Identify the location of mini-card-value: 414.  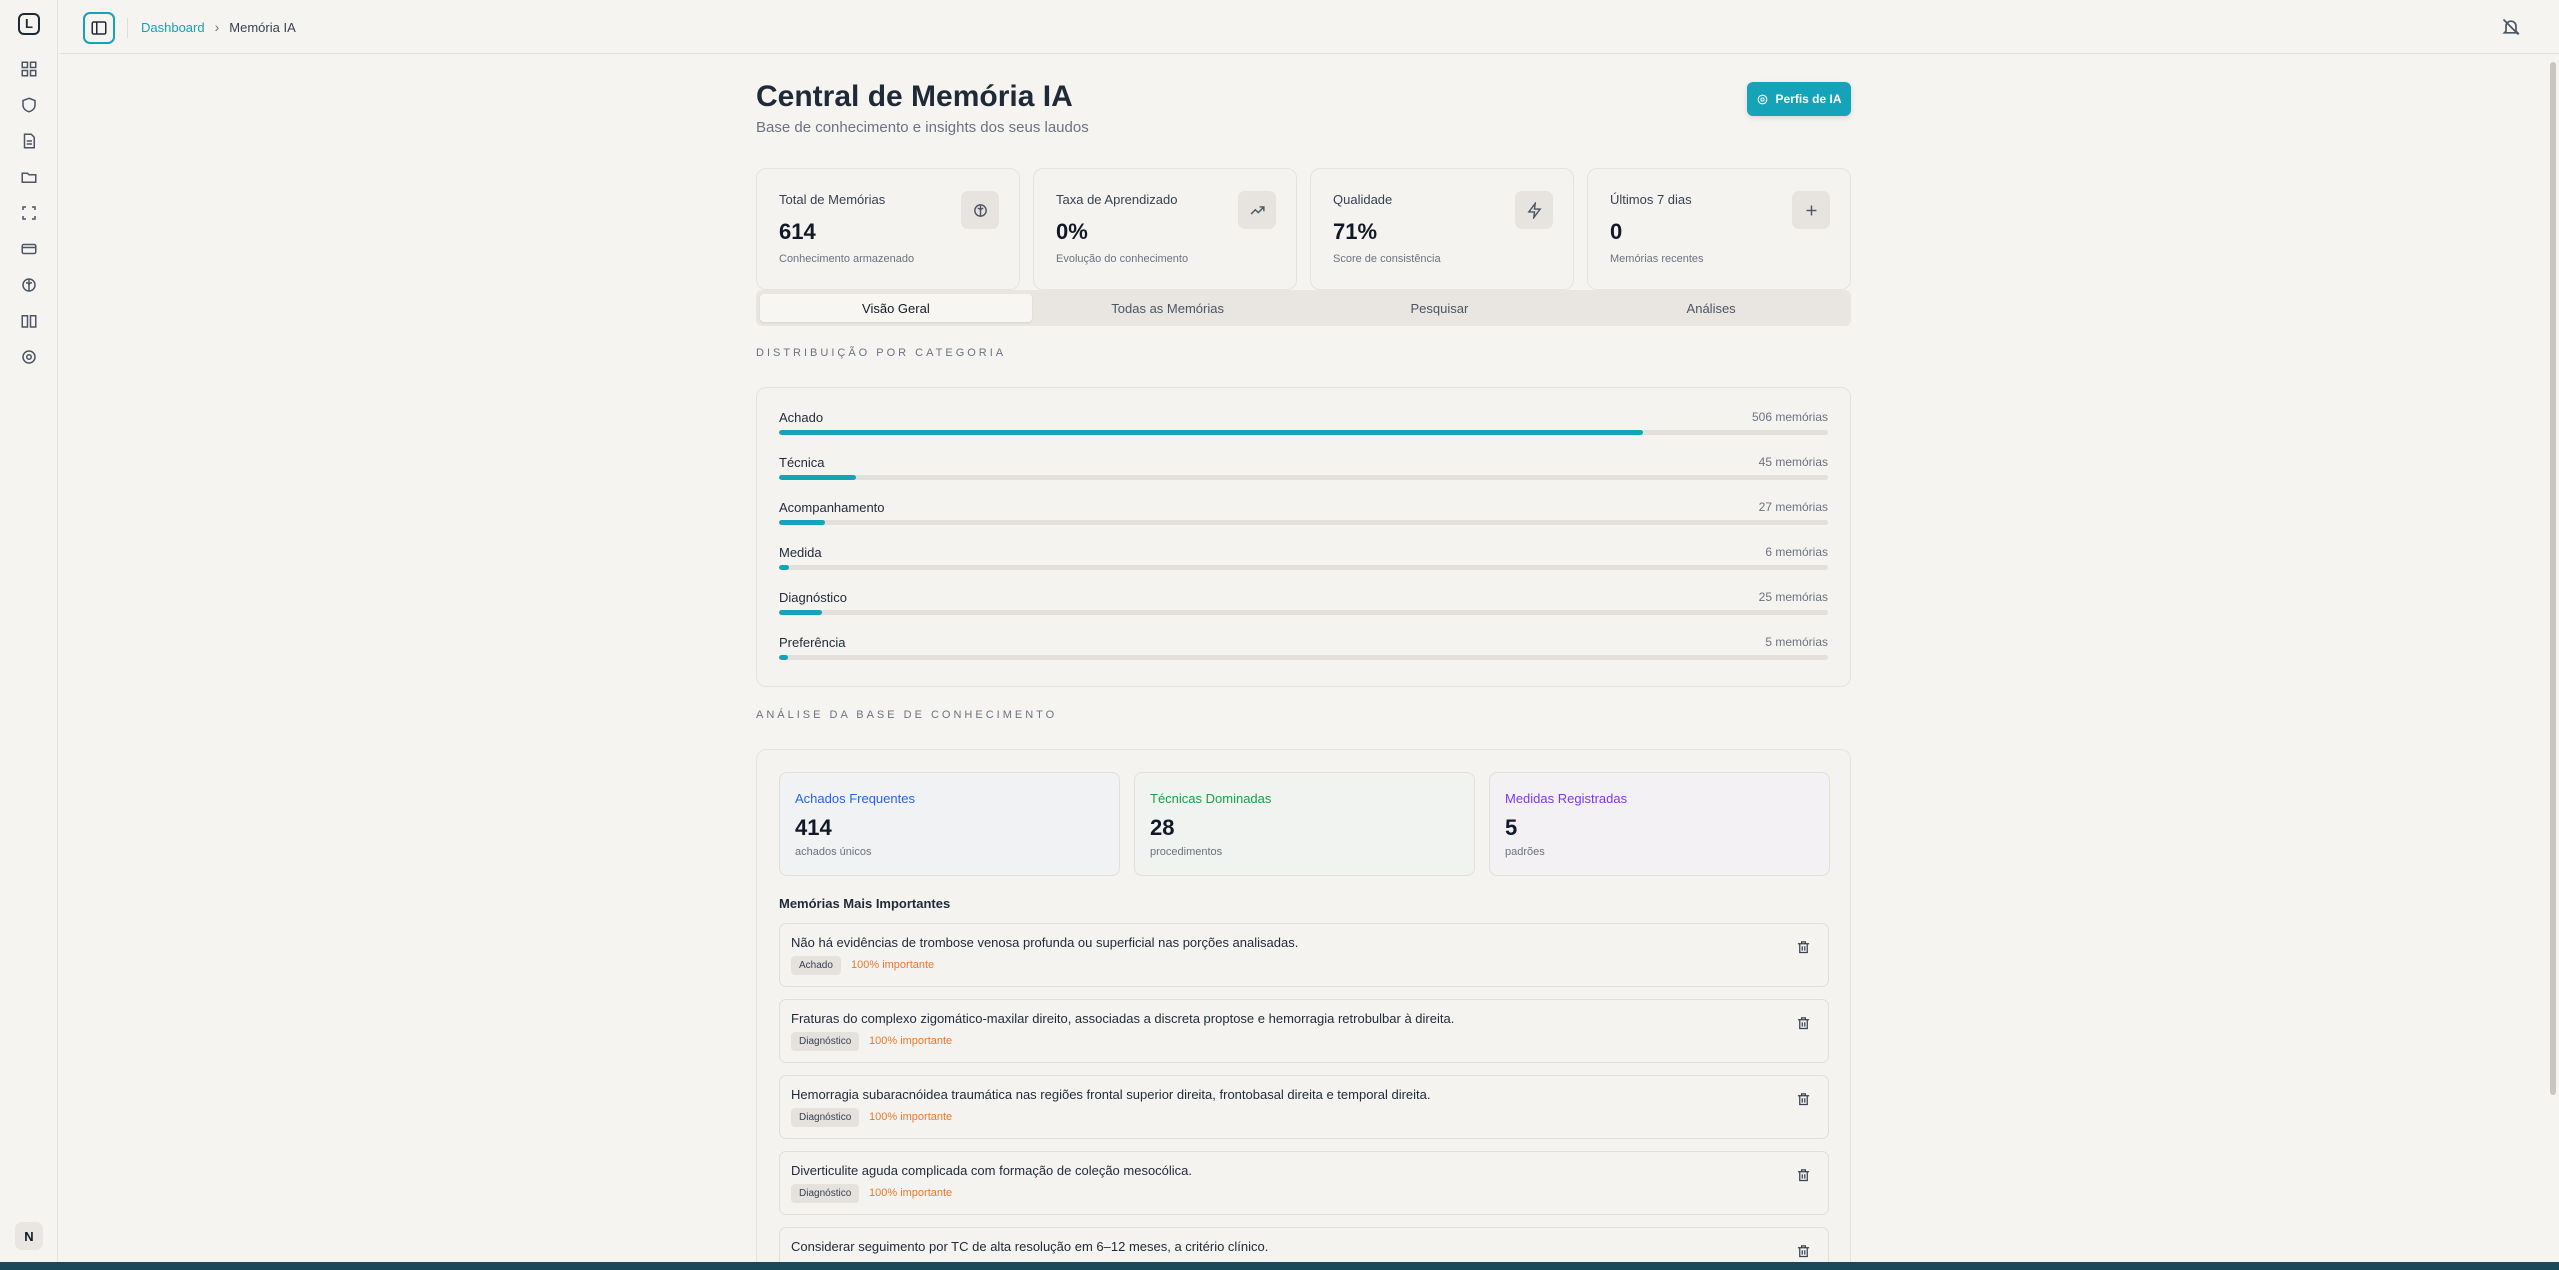
(813, 827).